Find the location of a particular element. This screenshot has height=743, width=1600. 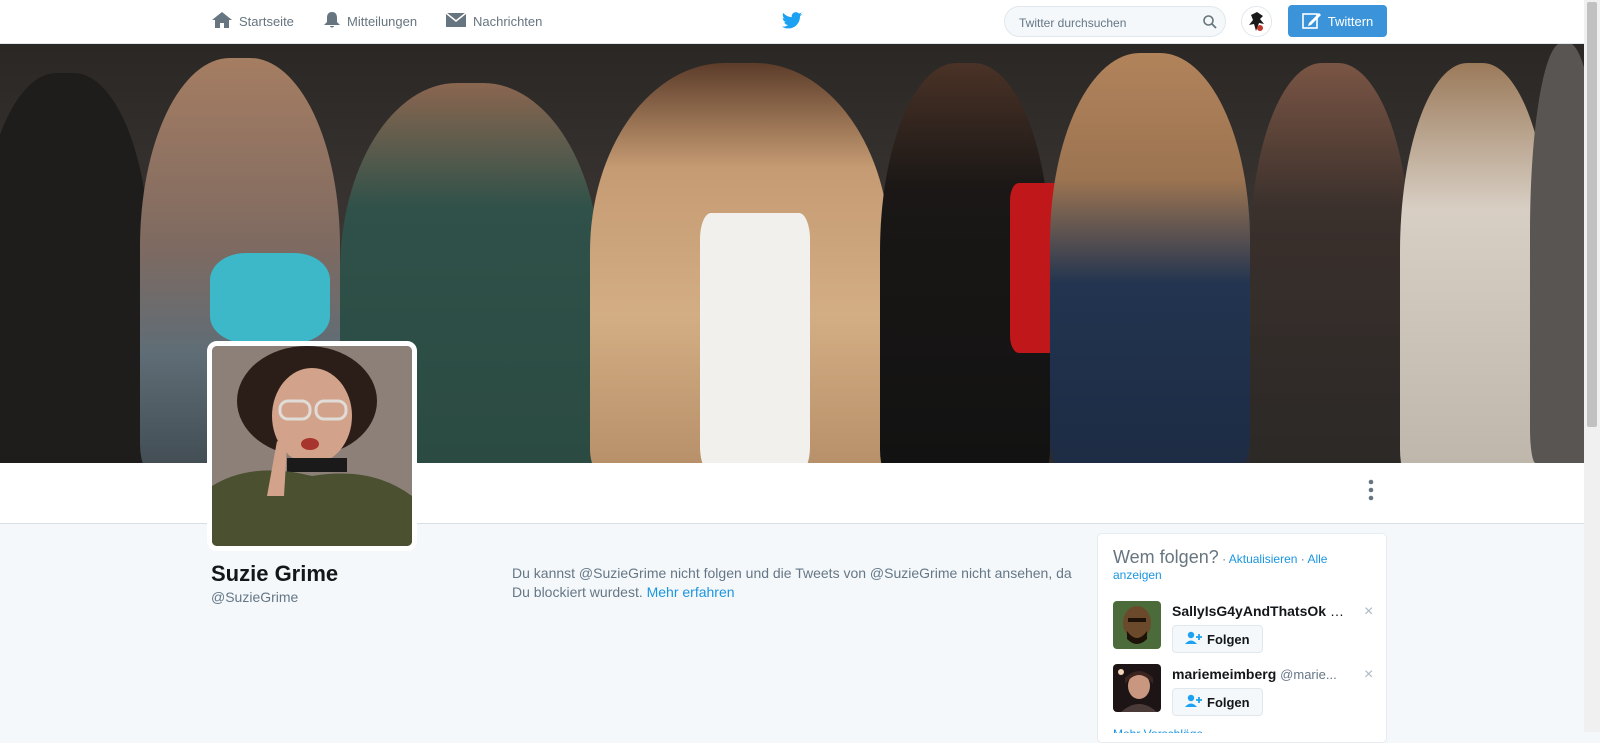

suggestion-display-name: mariemeimberg is located at coordinates (1224, 674).